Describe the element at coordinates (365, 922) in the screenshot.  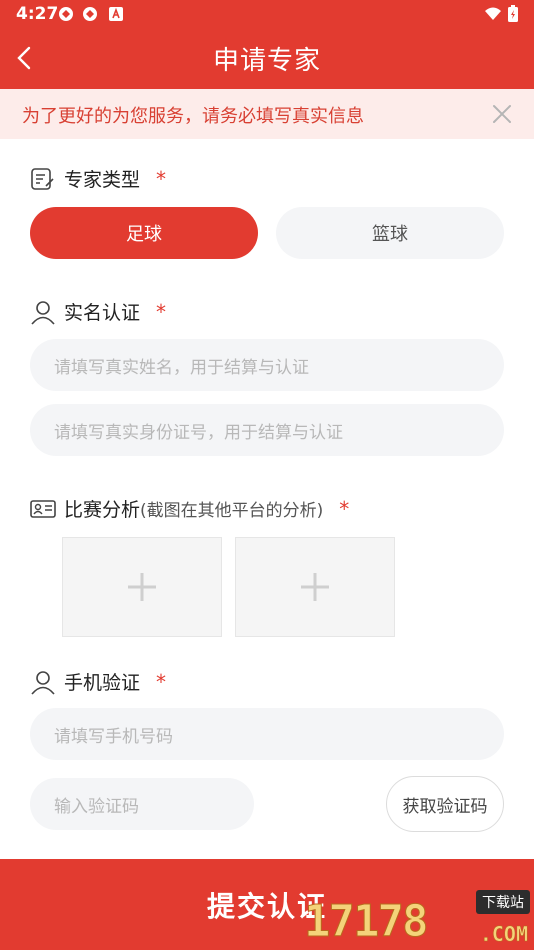
I see `watermark-number: 17178` at that location.